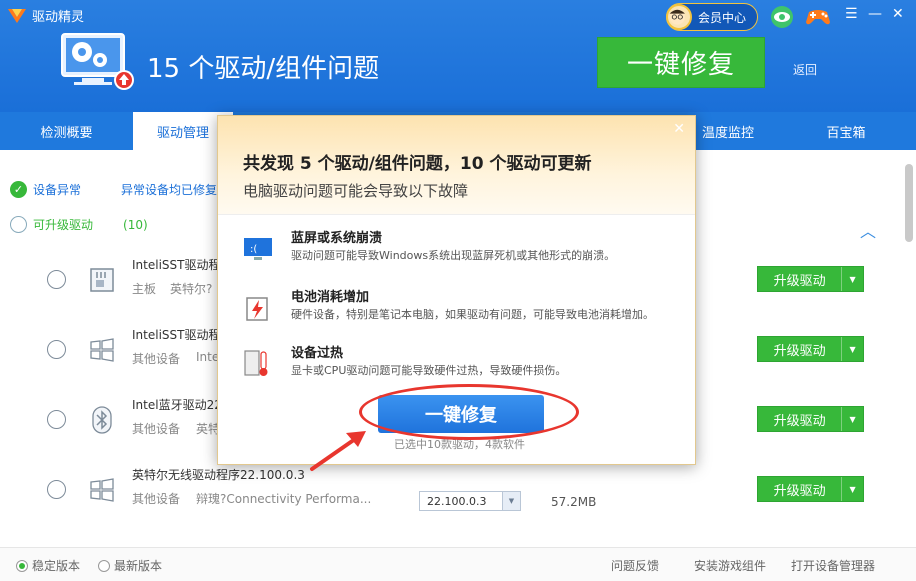 Image resolution: width=916 pixels, height=581 pixels. What do you see at coordinates (113, 189) in the screenshot?
I see `section-abnormal: ✓ 设备异常 异常设备均已修复` at bounding box center [113, 189].